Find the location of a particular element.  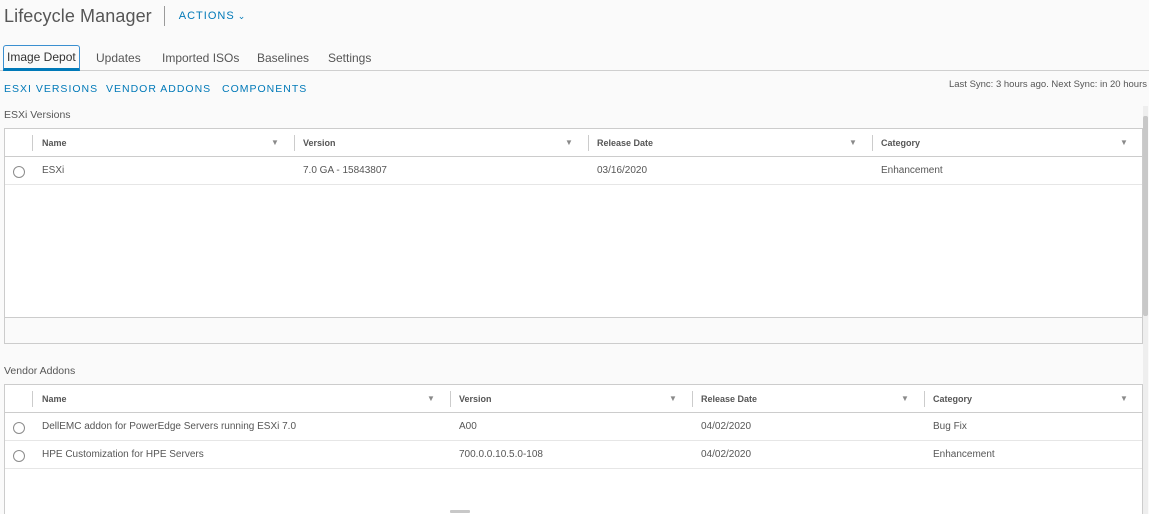

vendor-addons-heading: Vendor Addons is located at coordinates (40, 371).